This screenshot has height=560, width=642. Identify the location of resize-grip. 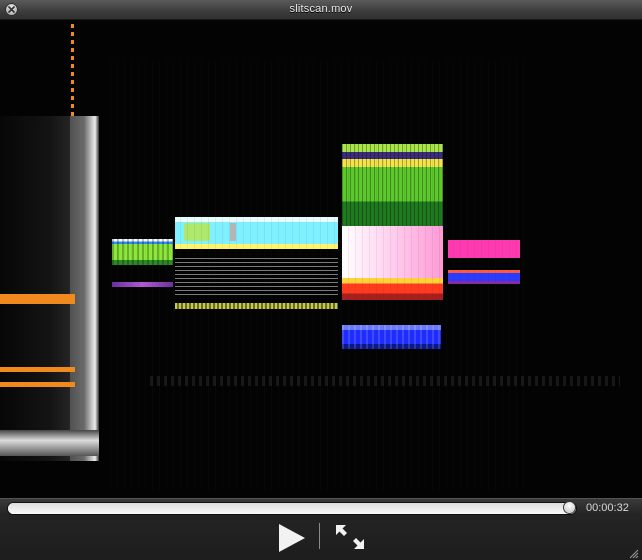
(633, 552).